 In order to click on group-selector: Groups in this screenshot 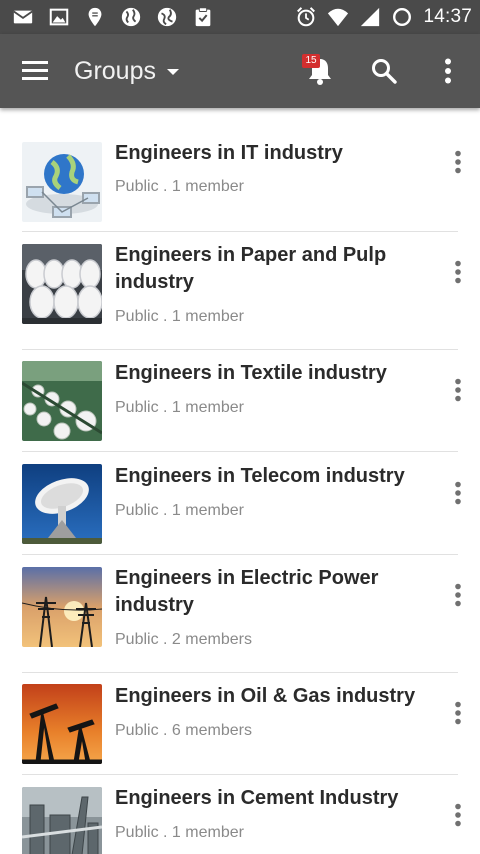, I will do `click(181, 71)`.